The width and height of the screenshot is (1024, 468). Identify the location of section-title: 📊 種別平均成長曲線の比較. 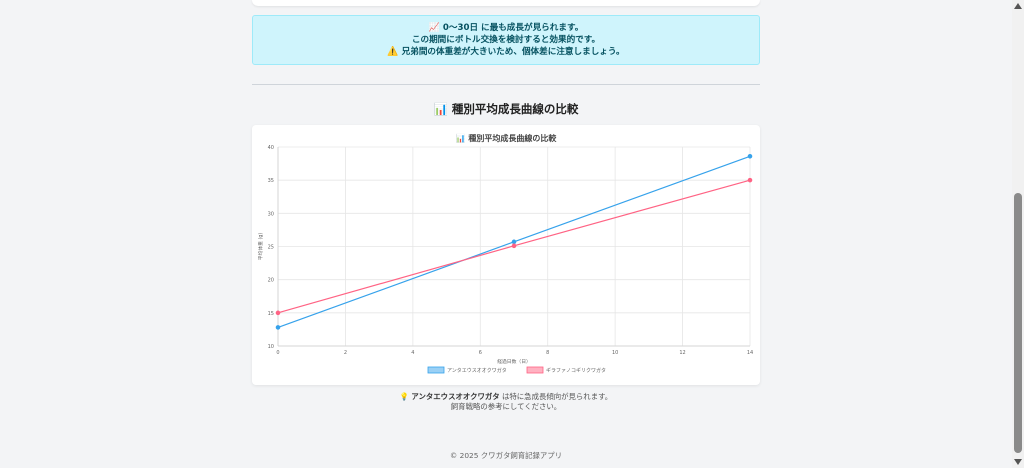
(506, 109).